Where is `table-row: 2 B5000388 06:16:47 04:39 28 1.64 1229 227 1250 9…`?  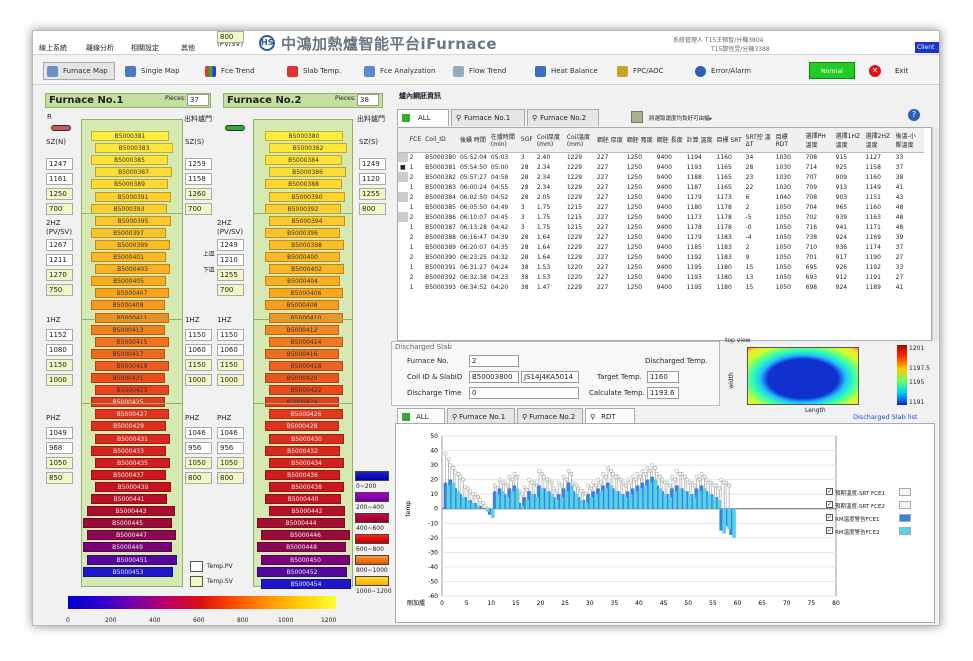 table-row: 2 B5000388 06:16:47 04:39 28 1.64 1229 227 1250 9… is located at coordinates (661, 237).